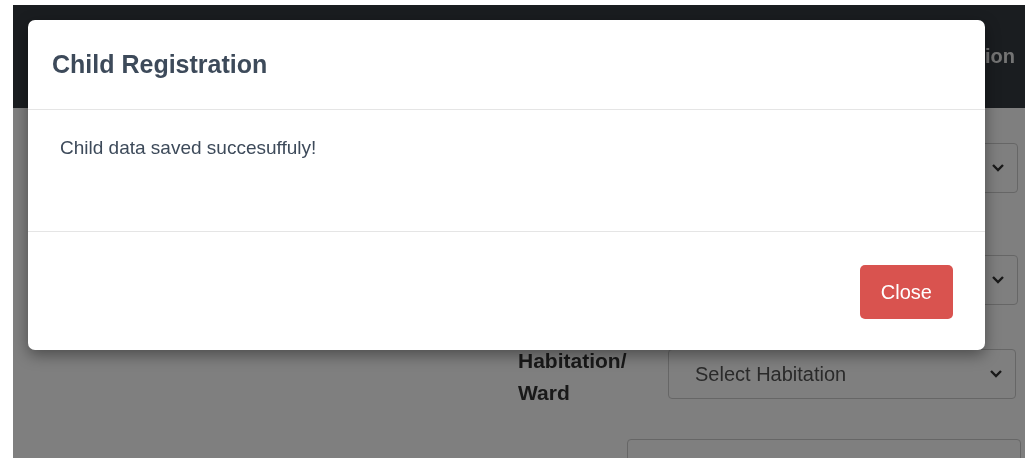 The height and width of the screenshot is (458, 1025). What do you see at coordinates (1000, 56) in the screenshot?
I see `navbar-link: ion` at bounding box center [1000, 56].